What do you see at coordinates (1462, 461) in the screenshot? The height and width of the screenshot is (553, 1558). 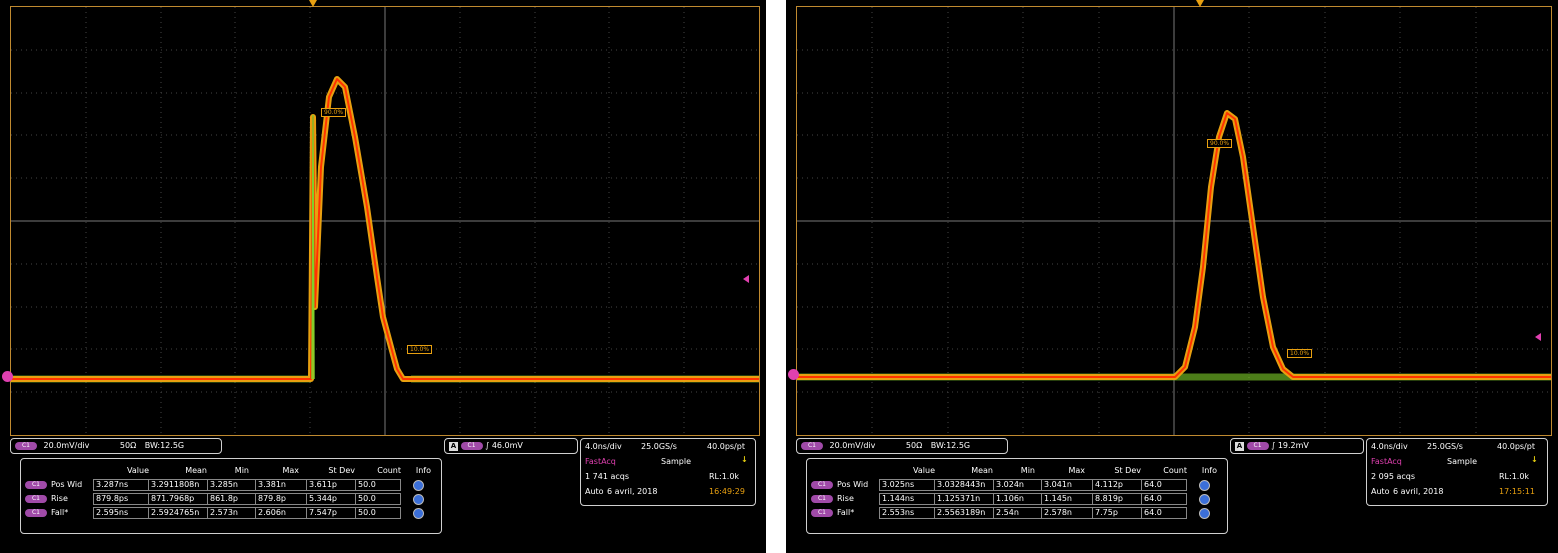 I see `sample-mode: Sample` at bounding box center [1462, 461].